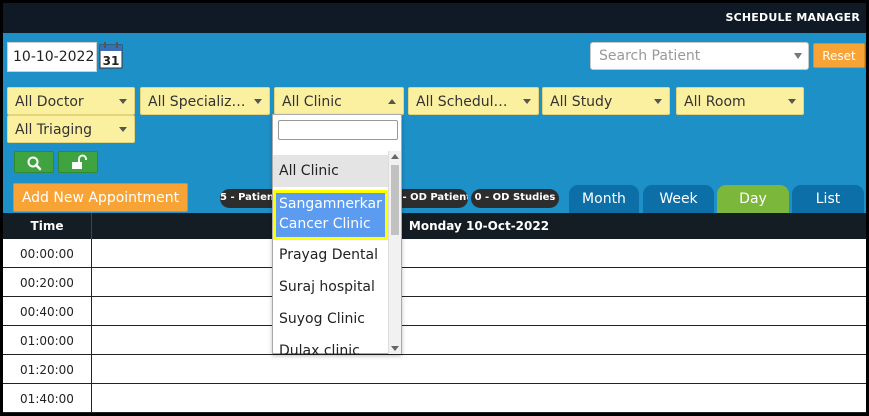 The image size is (869, 416). I want to click on scrollbar-thumb, so click(395, 200).